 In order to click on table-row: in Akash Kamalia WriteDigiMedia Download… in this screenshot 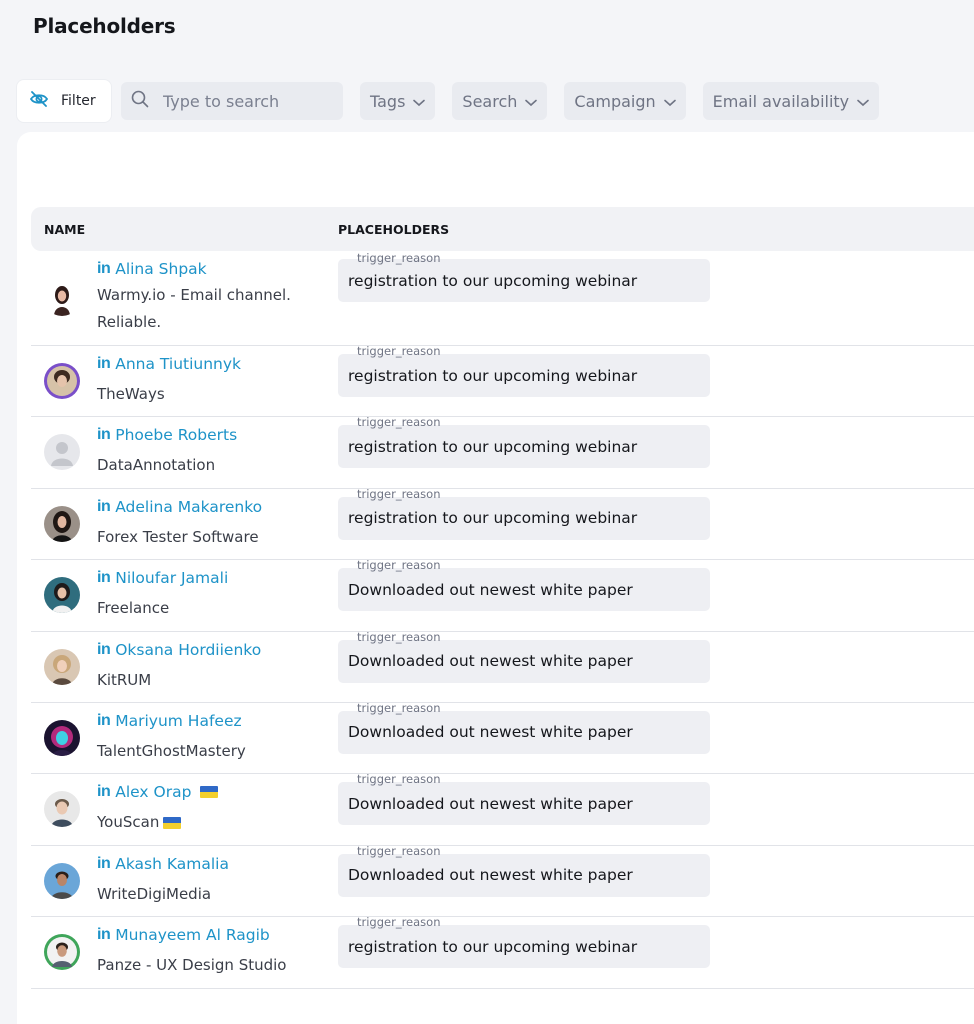, I will do `click(502, 880)`.